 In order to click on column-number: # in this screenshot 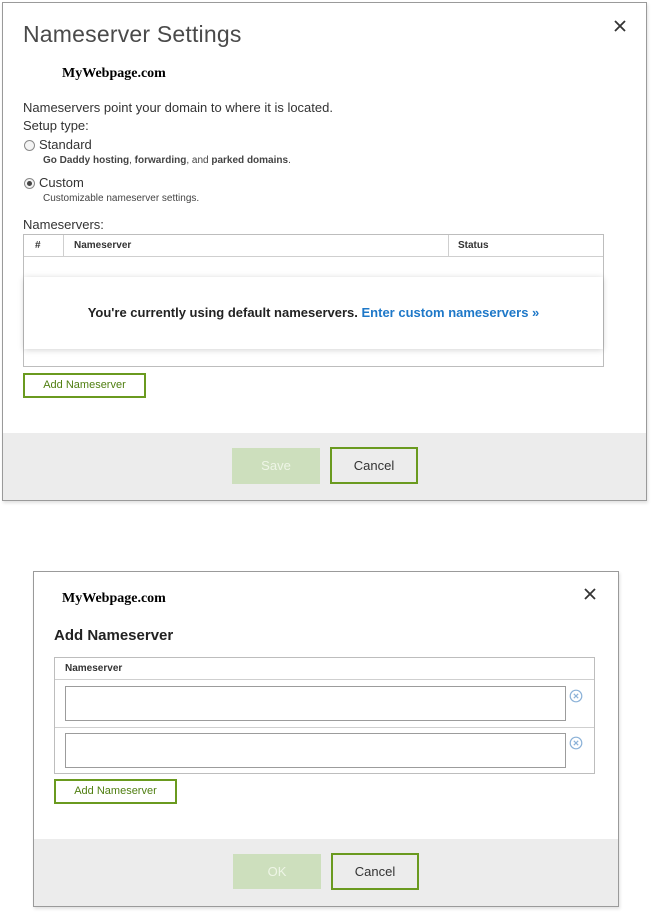, I will do `click(38, 245)`.